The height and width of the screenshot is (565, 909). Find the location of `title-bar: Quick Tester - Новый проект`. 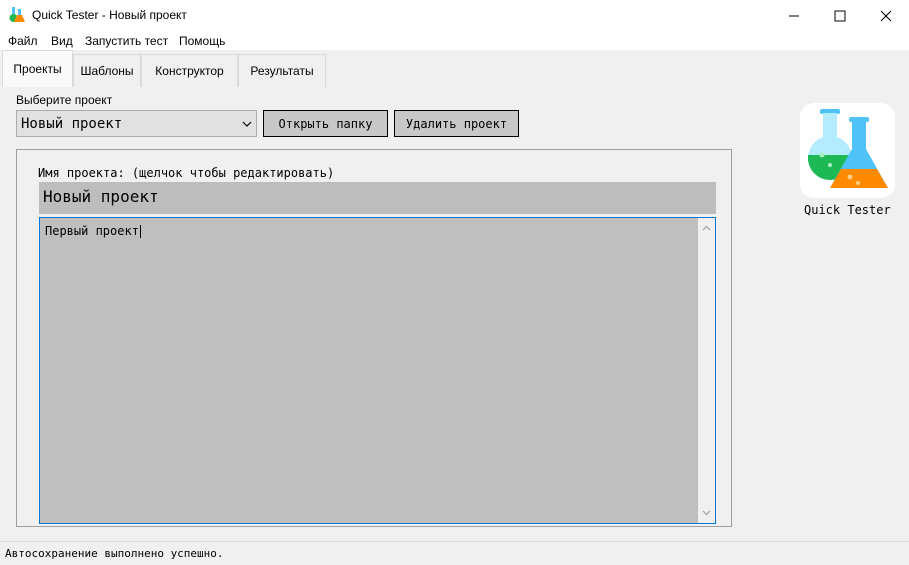

title-bar: Quick Tester - Новый проект is located at coordinates (454, 15).